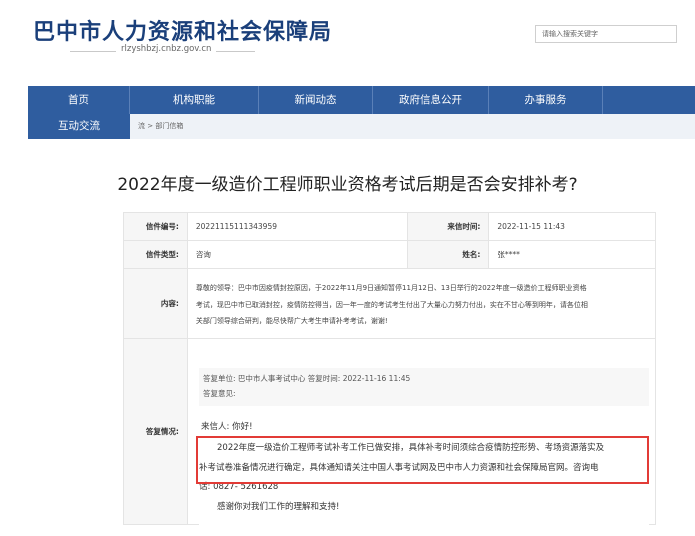 This screenshot has width=695, height=536. Describe the element at coordinates (155, 303) in the screenshot. I see `content-label: 内容:` at that location.